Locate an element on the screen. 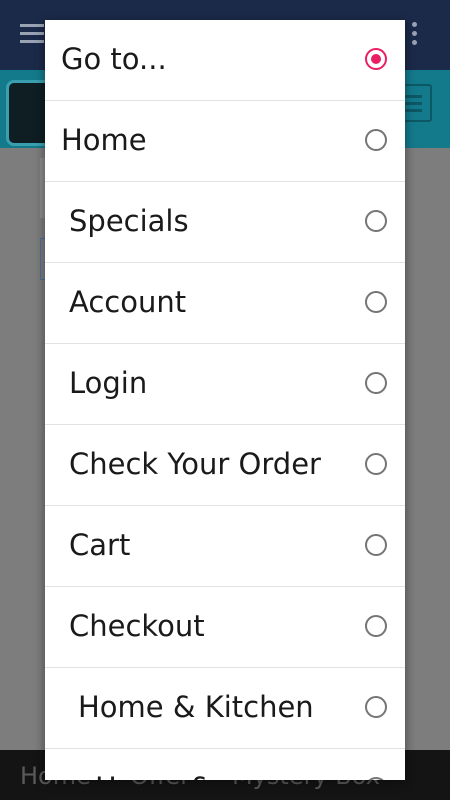 Image resolution: width=450 pixels, height=800 pixels. option-login: Login is located at coordinates (225, 384).